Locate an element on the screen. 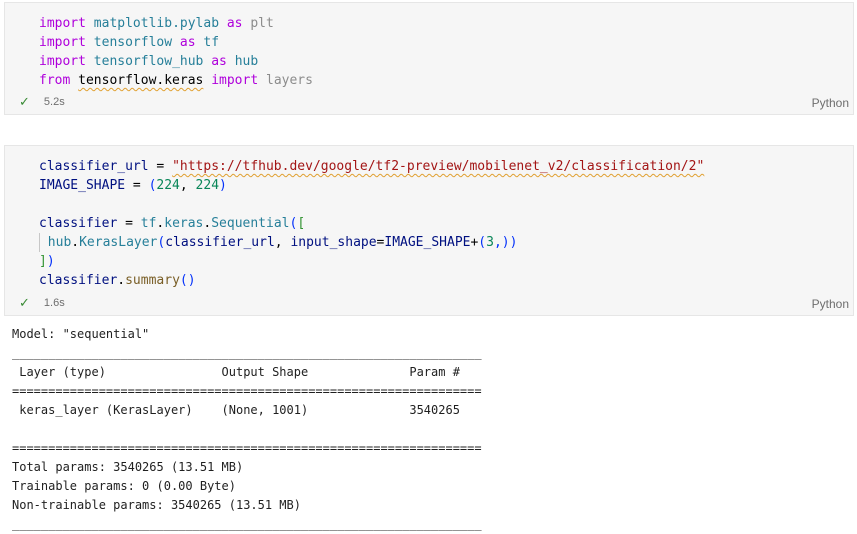  code-token: tensorflow is located at coordinates (133, 42).